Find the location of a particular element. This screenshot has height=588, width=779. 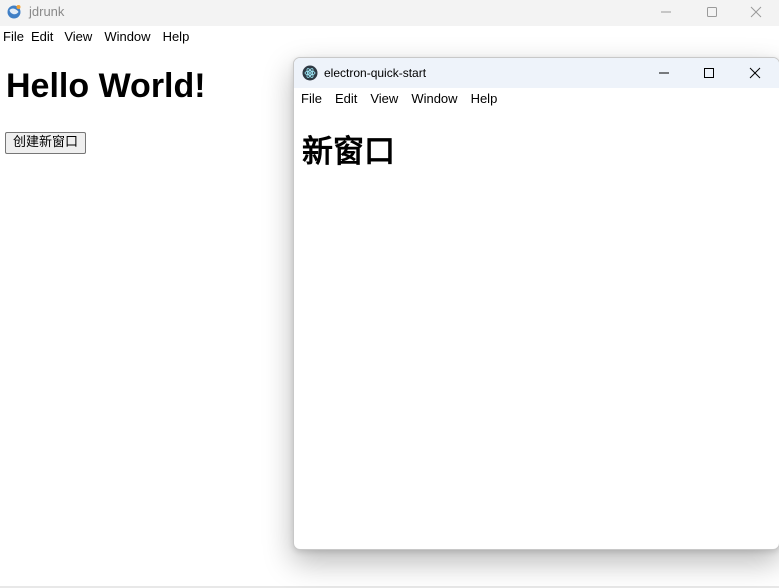

maximize-button is located at coordinates (712, 12).